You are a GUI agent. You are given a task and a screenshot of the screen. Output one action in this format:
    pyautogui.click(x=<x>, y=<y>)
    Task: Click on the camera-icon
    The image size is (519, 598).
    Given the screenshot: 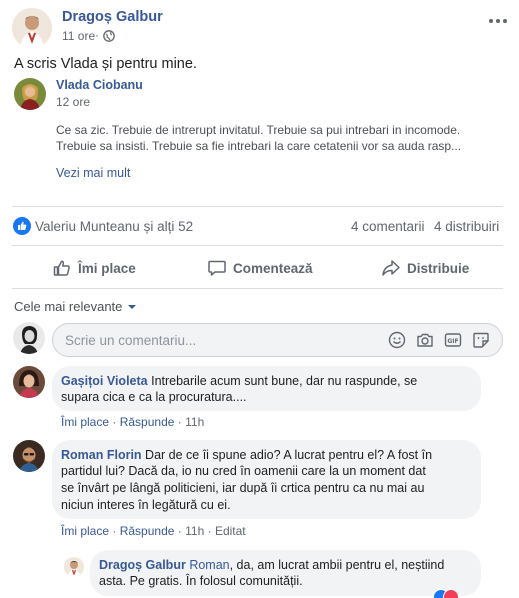 What is the action you would take?
    pyautogui.click(x=425, y=341)
    